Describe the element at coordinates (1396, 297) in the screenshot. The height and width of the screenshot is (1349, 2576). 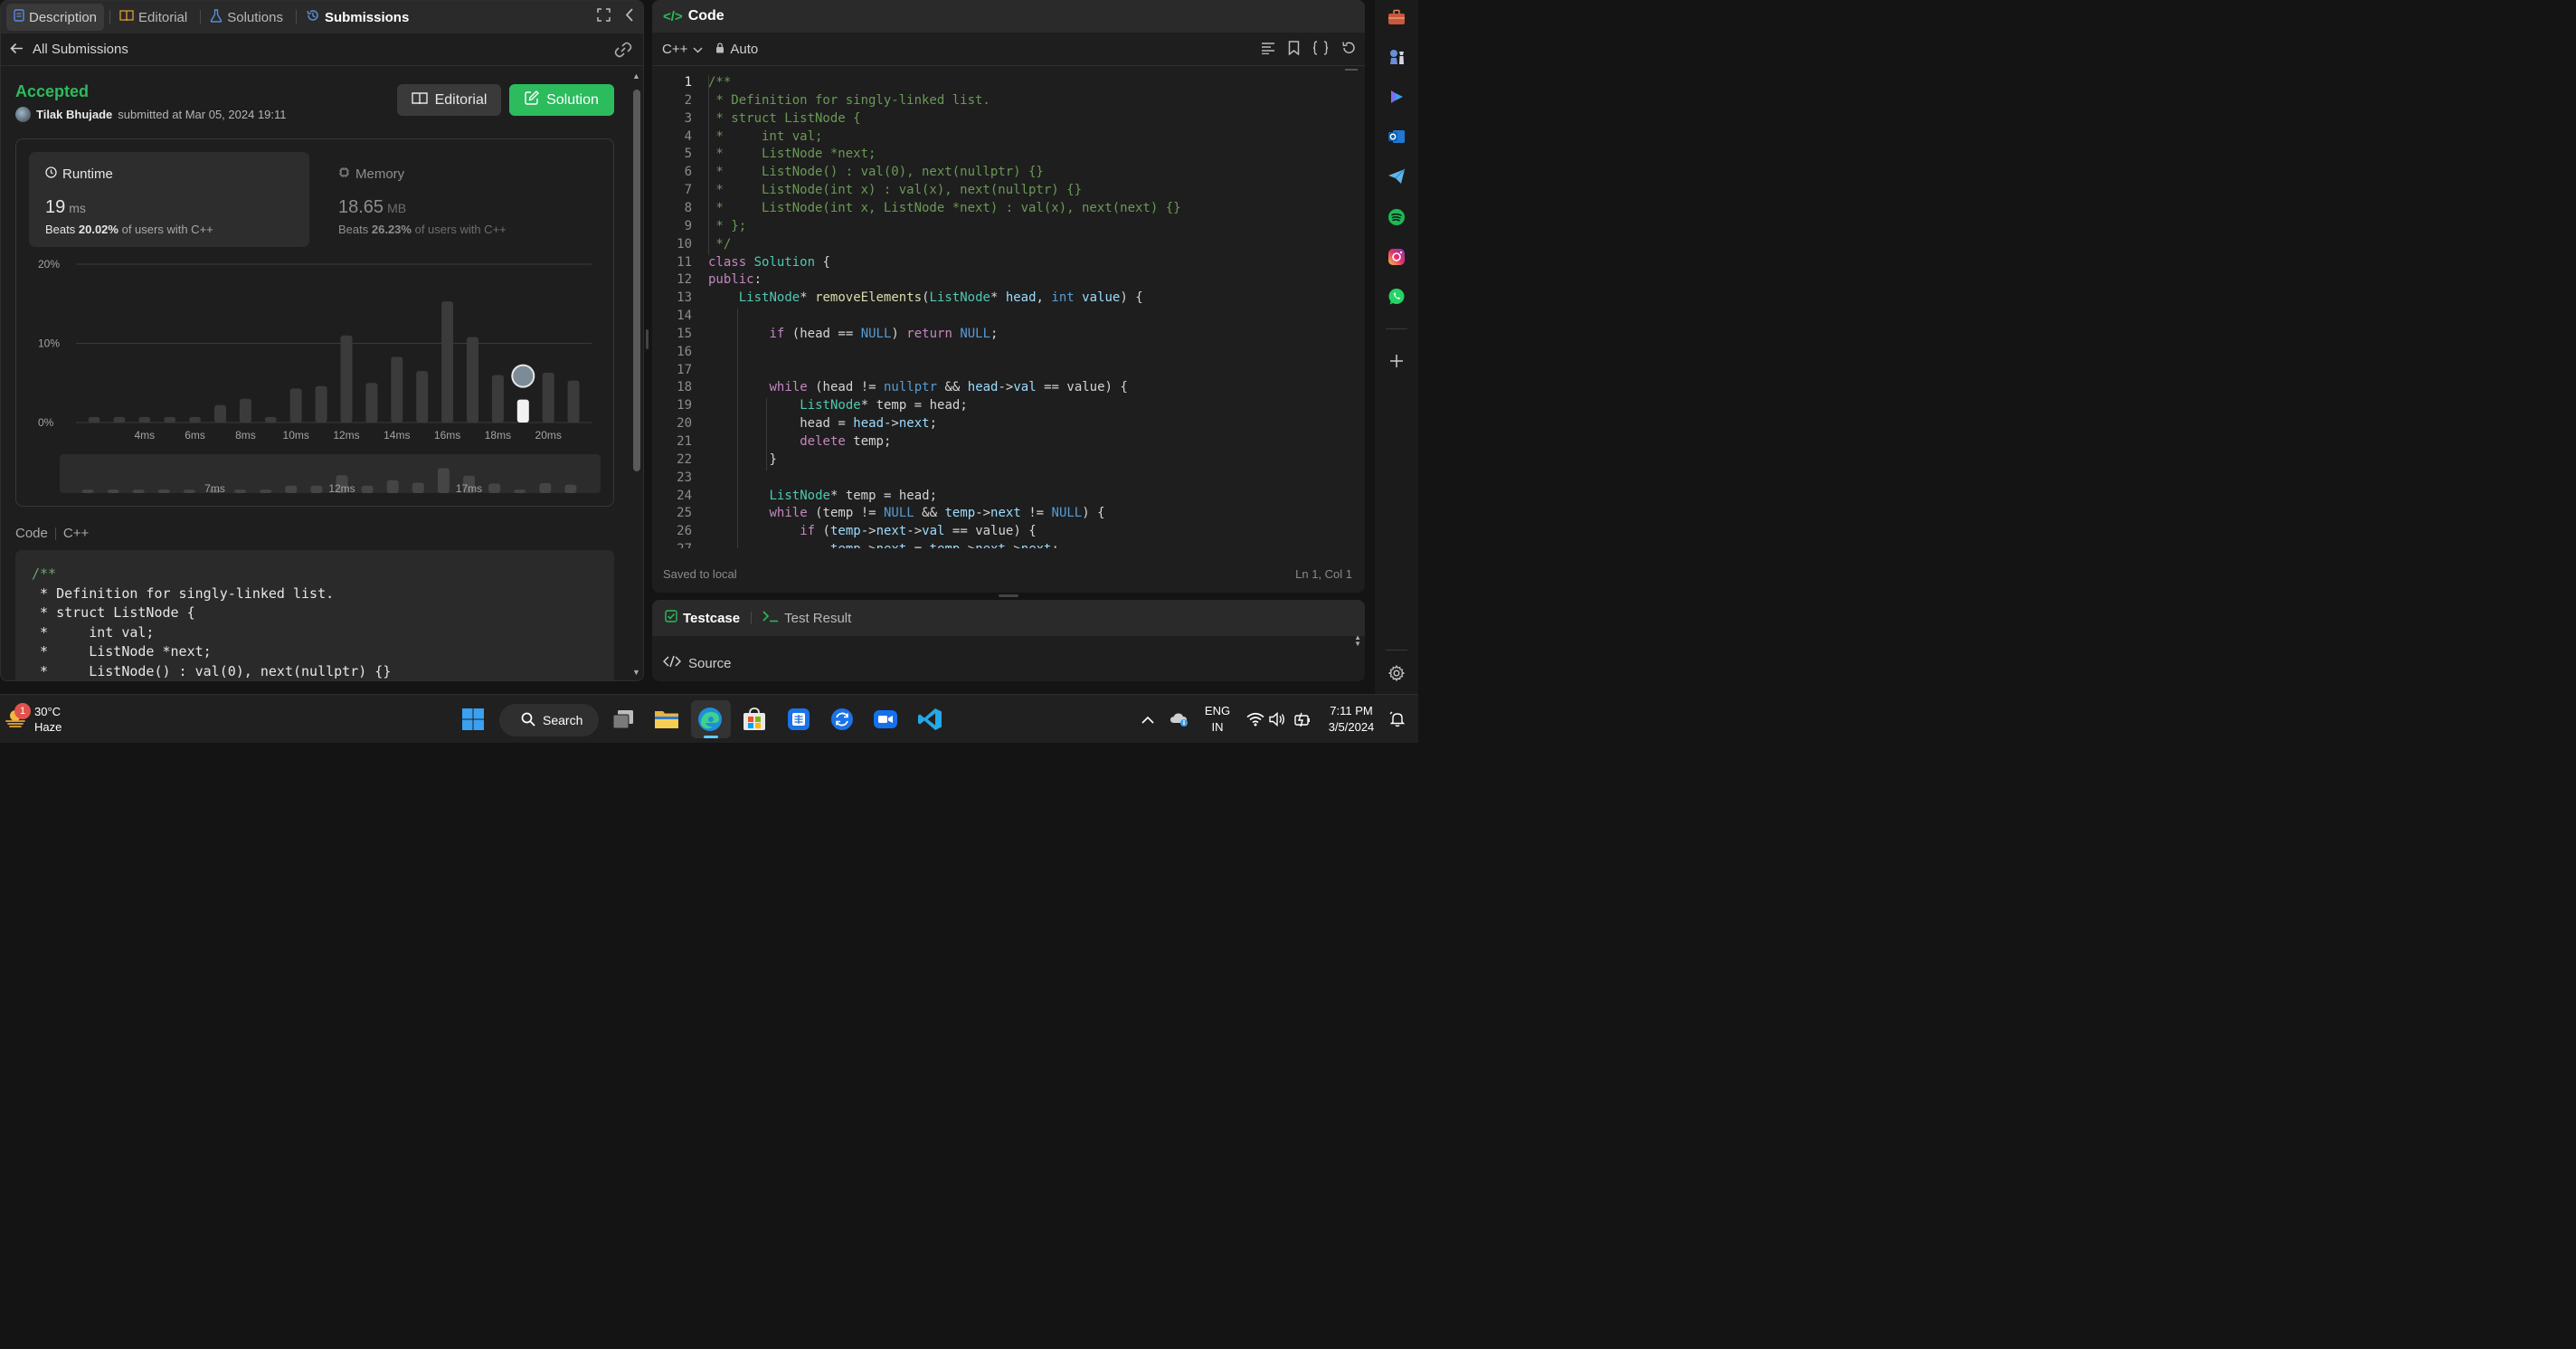
I see `whatsapp-icon` at that location.